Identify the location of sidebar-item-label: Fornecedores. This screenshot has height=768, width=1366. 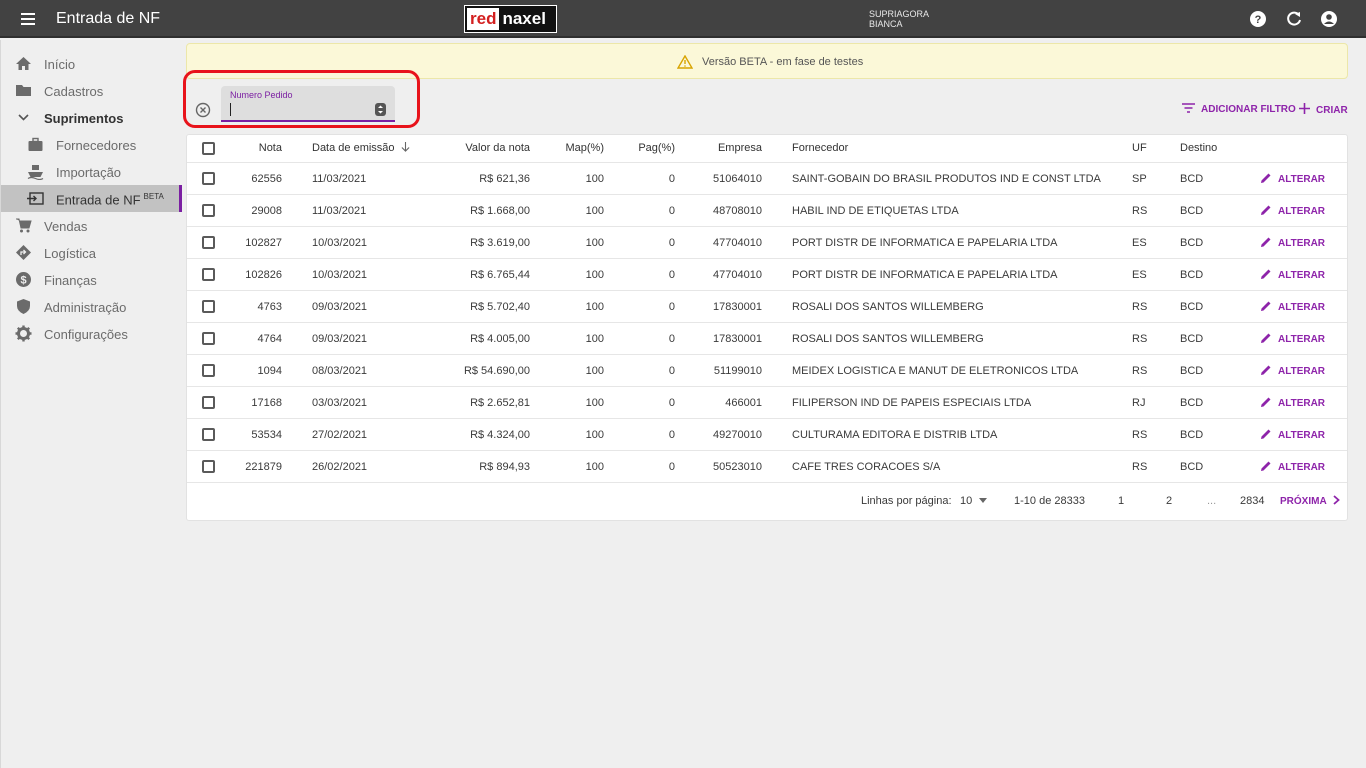
(96, 145).